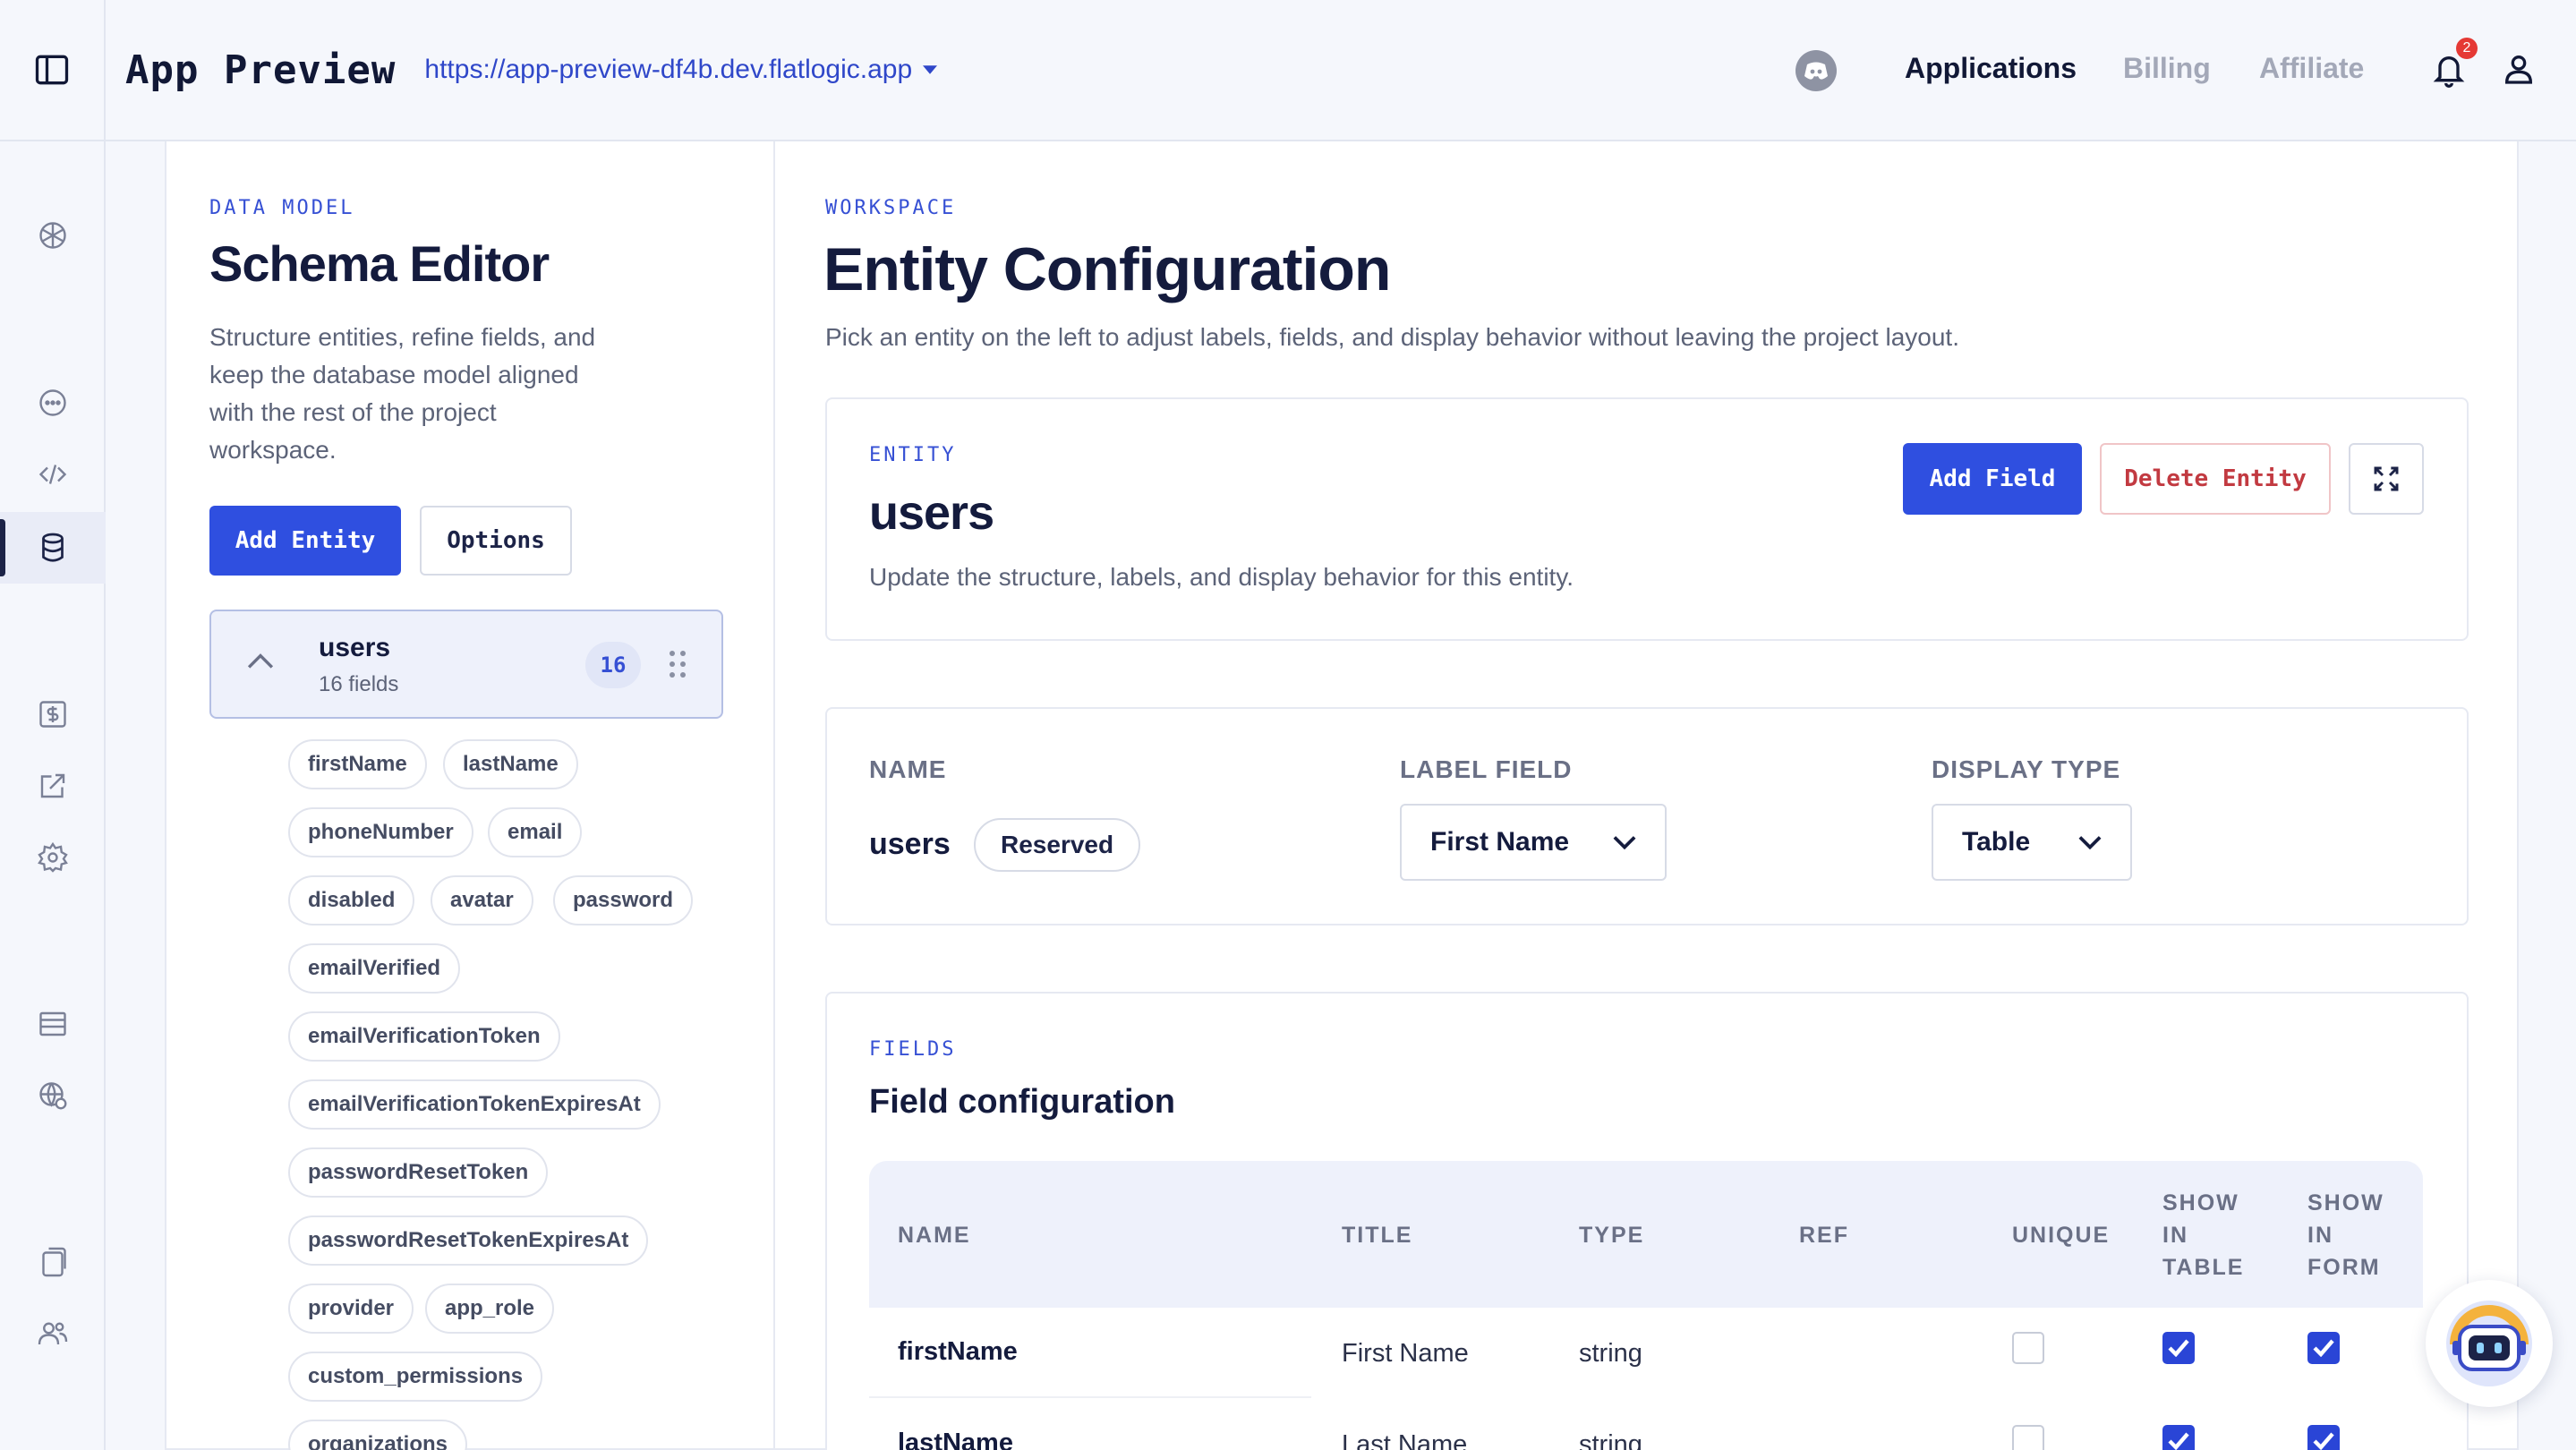  I want to click on dollar-icon, so click(52, 714).